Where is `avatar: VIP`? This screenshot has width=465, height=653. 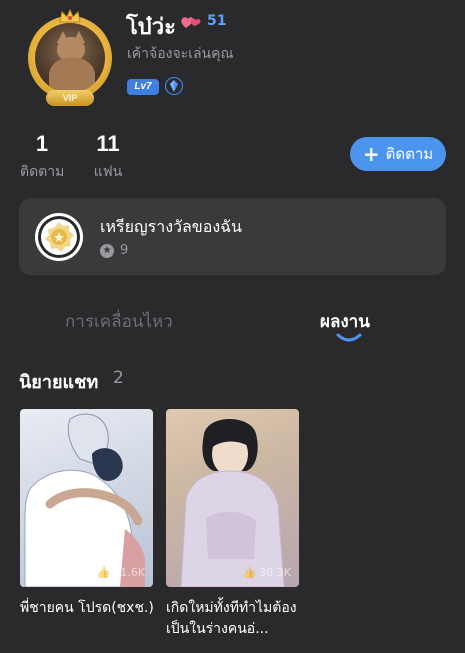 avatar: VIP is located at coordinates (70, 57).